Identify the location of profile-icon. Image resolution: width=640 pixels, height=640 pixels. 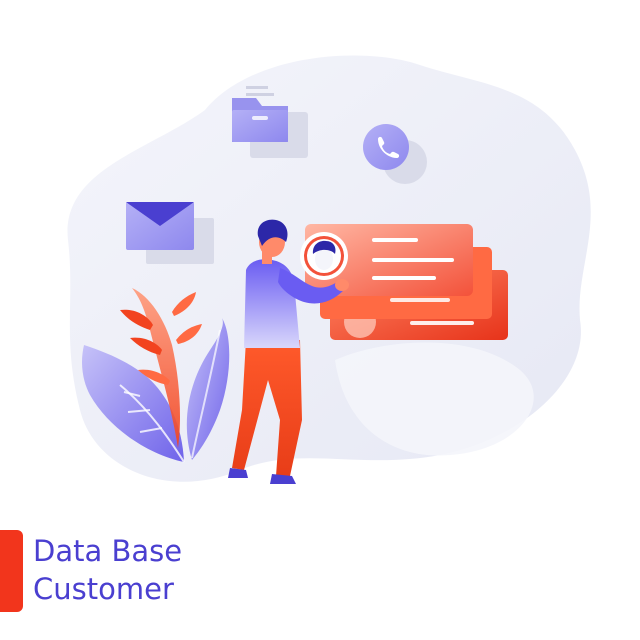
(324, 256).